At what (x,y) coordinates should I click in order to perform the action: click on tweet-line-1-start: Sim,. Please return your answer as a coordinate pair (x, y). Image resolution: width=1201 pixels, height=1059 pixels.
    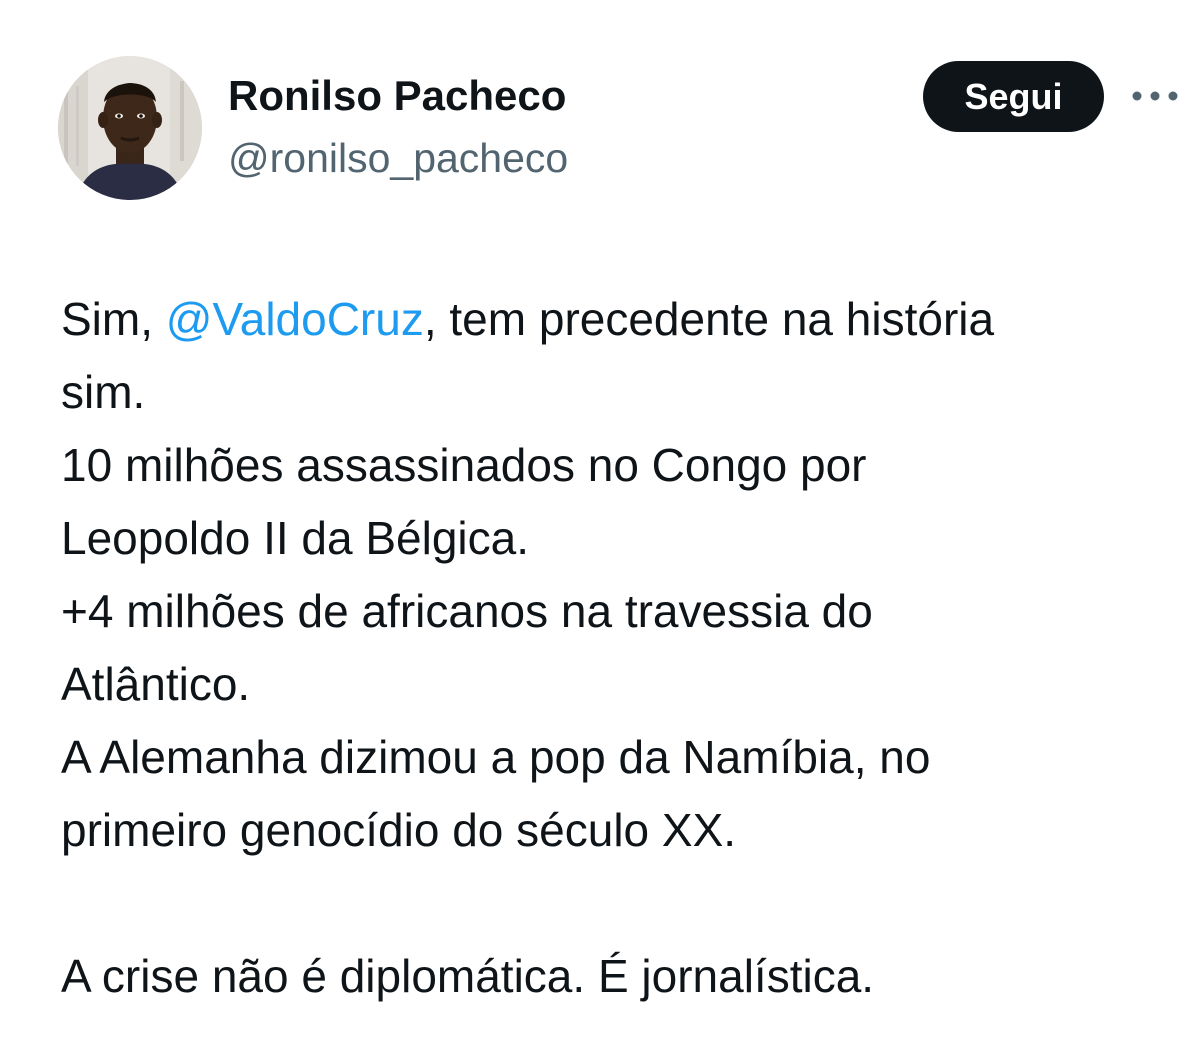
    Looking at the image, I should click on (113, 319).